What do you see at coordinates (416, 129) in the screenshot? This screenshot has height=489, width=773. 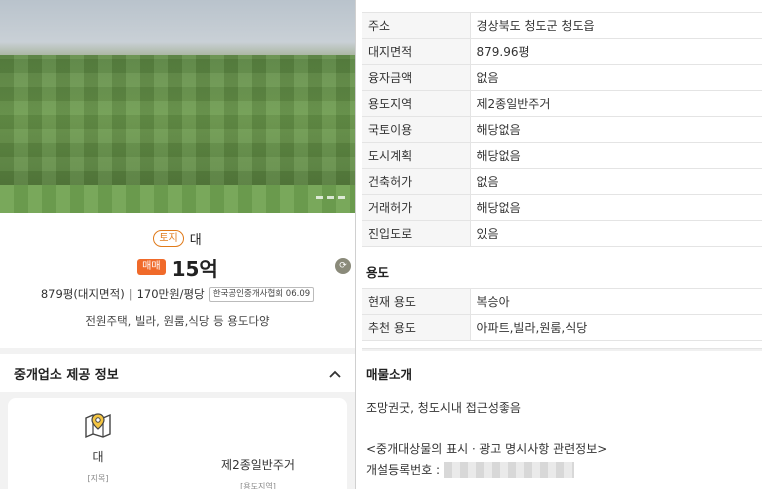 I see `detail-key: 국토이용` at bounding box center [416, 129].